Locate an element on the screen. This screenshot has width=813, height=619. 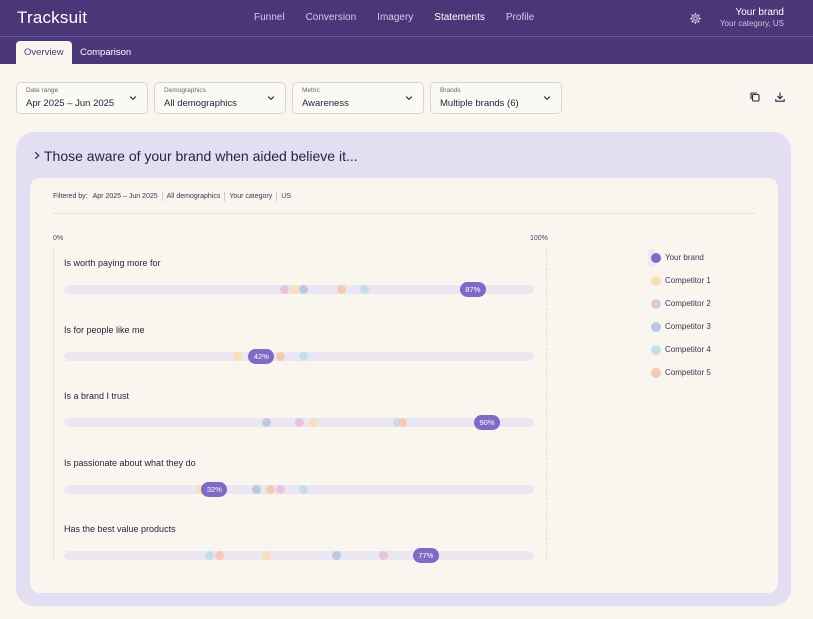
legend-label: Competitor 2 is located at coordinates (688, 303).